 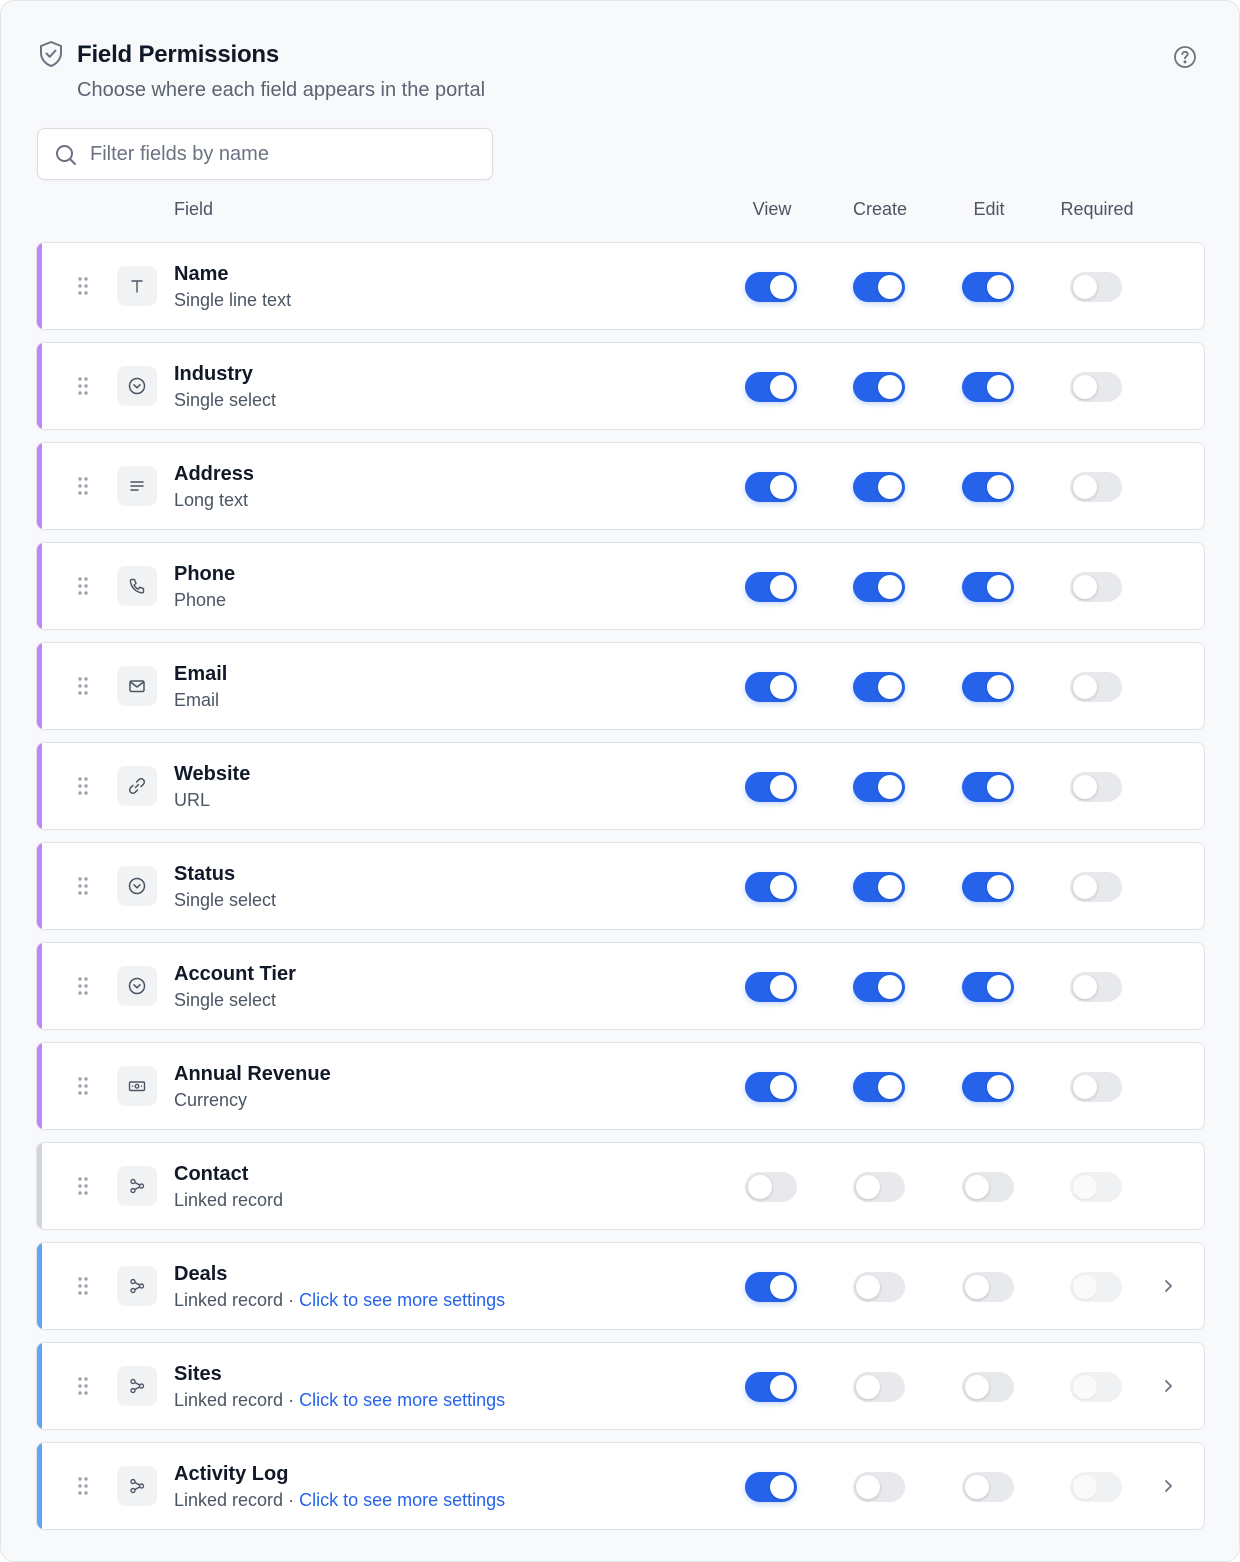 I want to click on field-type-text: Linked record, so click(x=229, y=1300).